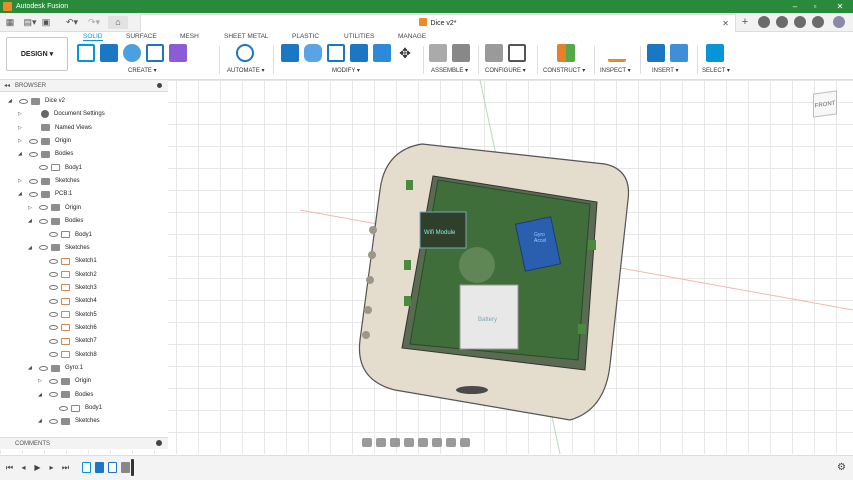  Describe the element at coordinates (505, 70) in the screenshot. I see `configure-menu: CONFIGURE ▾` at that location.